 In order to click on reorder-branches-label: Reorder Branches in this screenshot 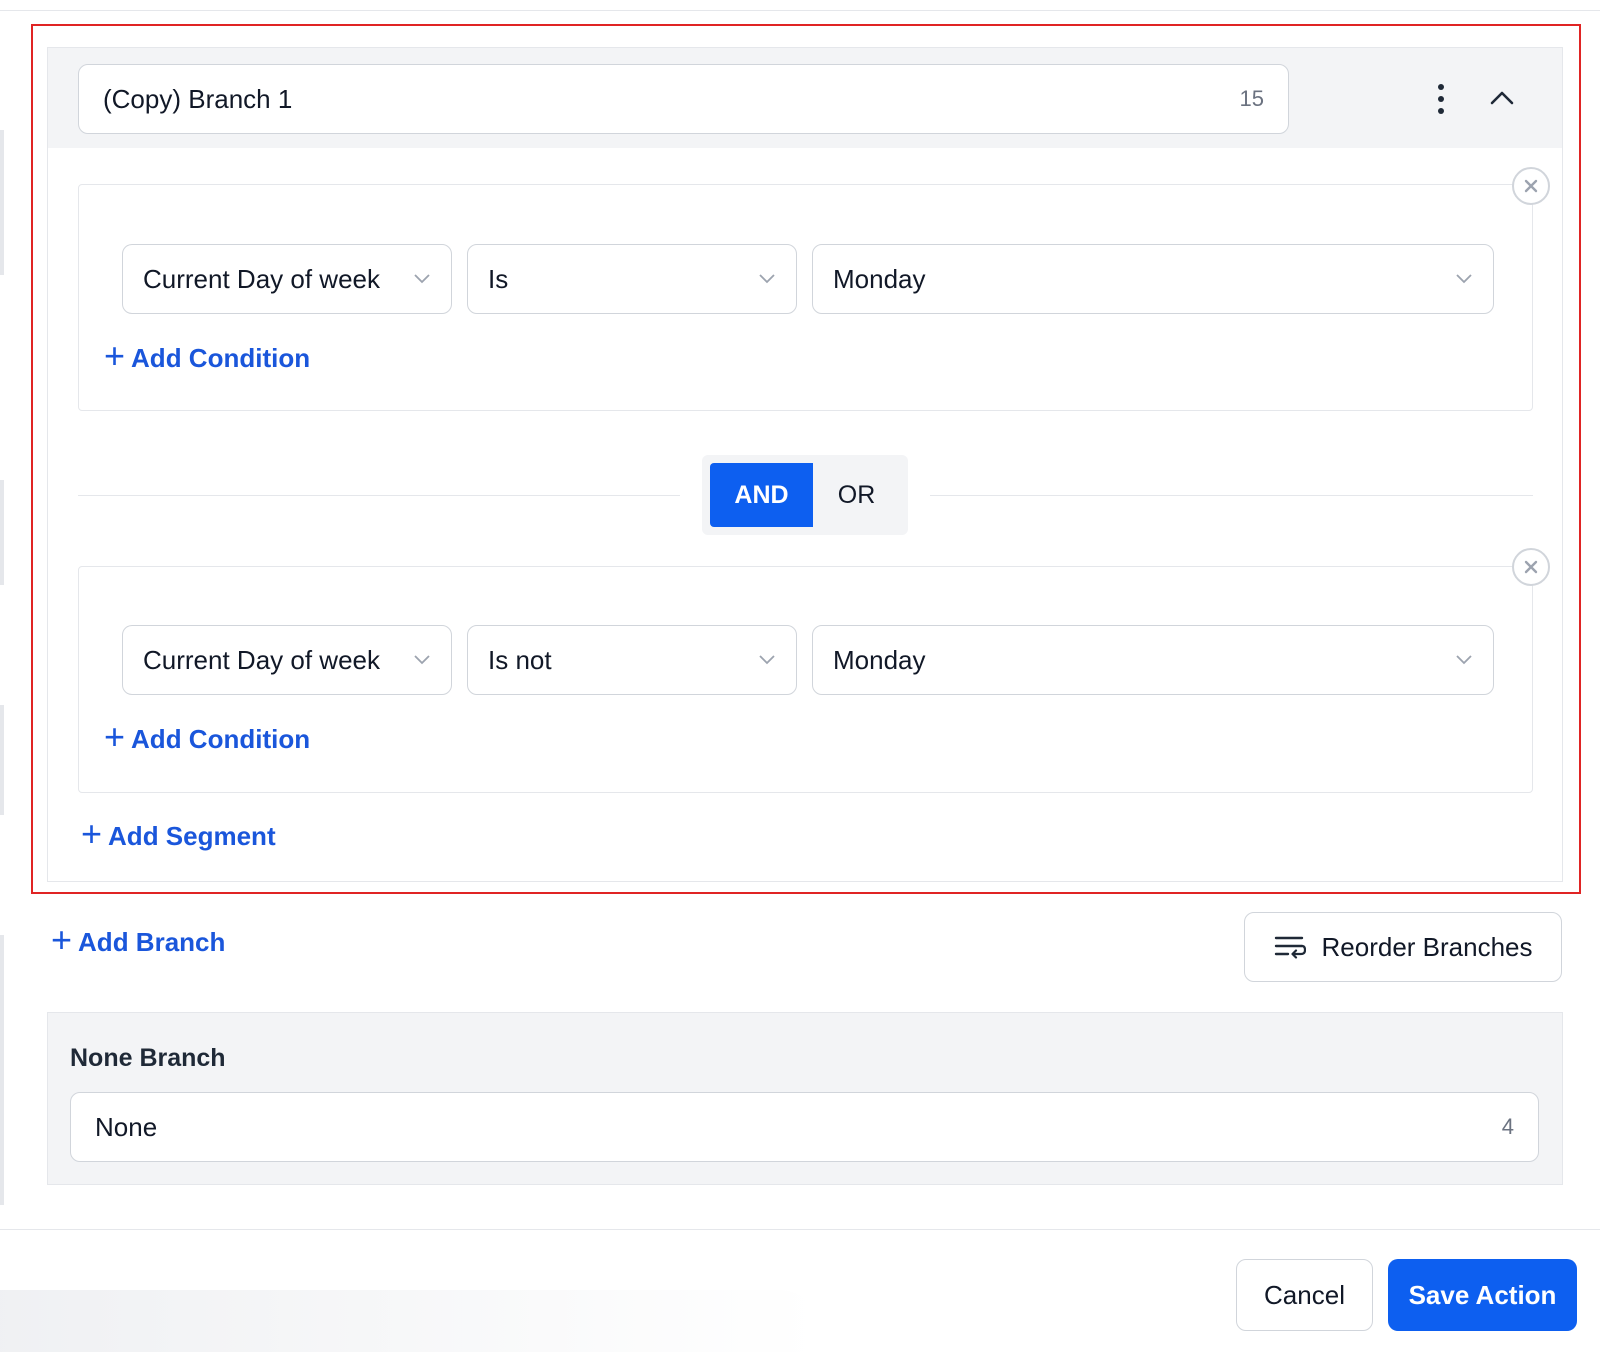, I will do `click(1427, 946)`.